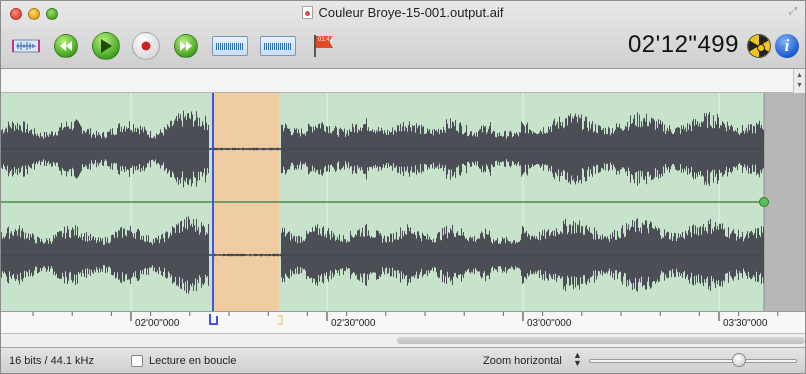 Image resolution: width=806 pixels, height=374 pixels. Describe the element at coordinates (693, 361) in the screenshot. I see `zoom-slider-track` at that location.